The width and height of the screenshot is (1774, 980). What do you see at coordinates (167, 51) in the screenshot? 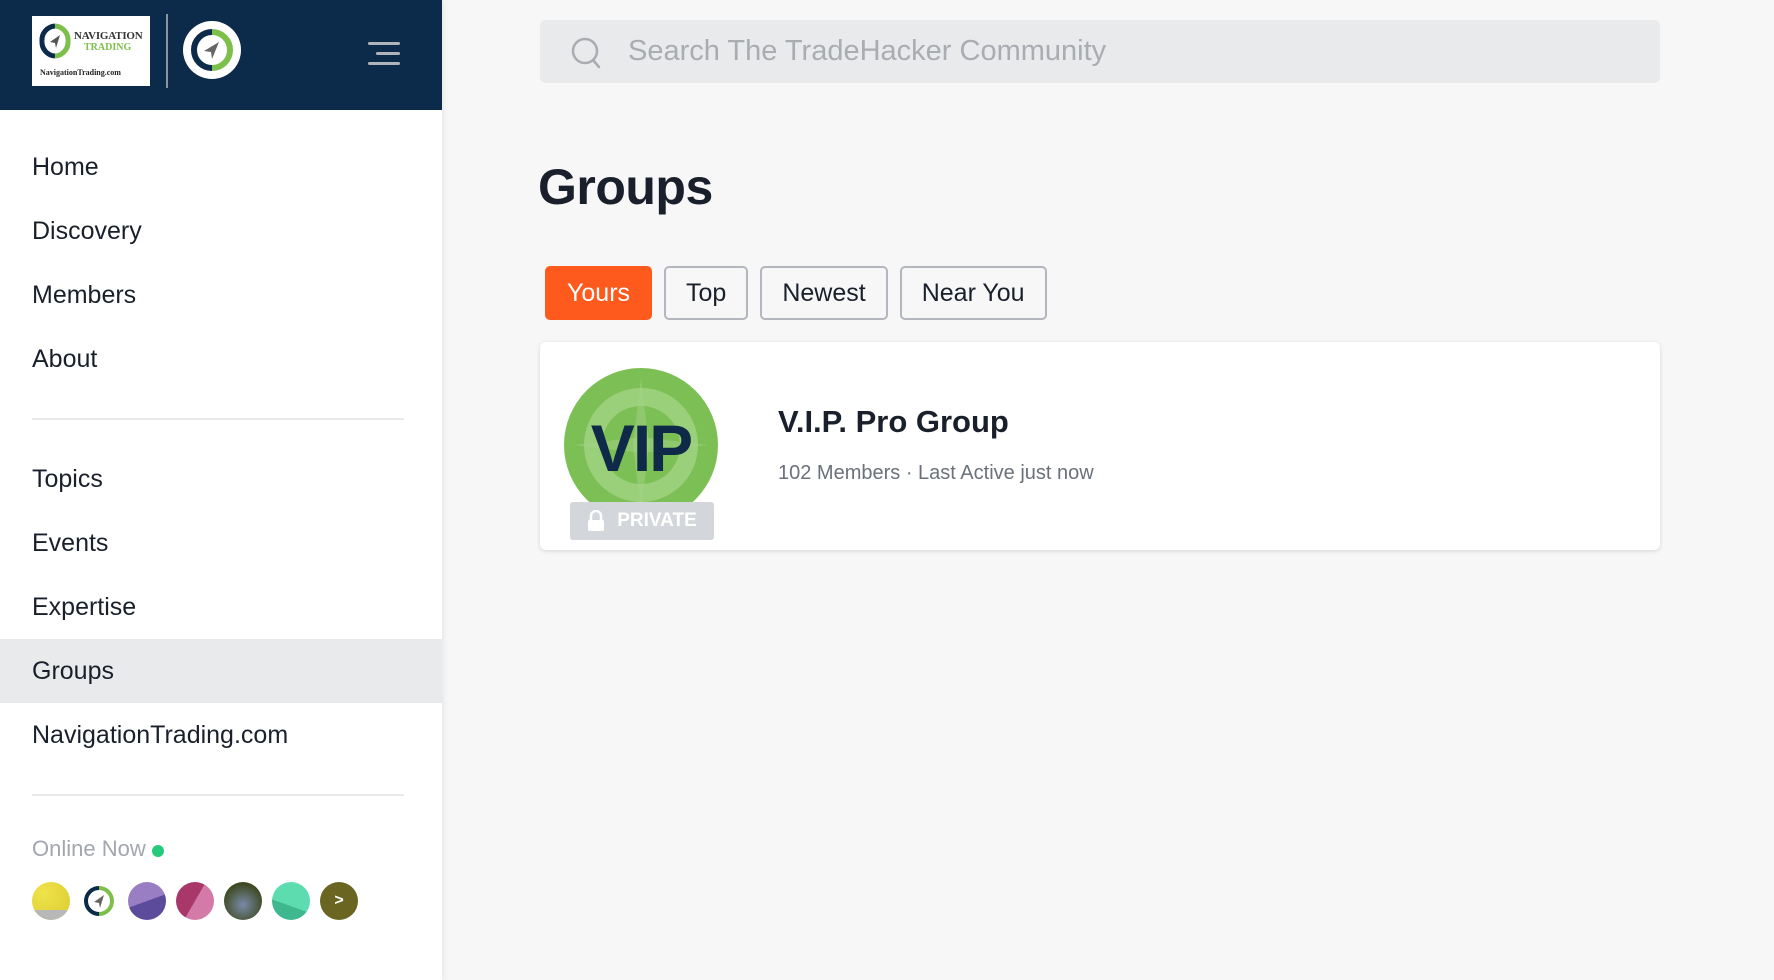
I see `header-divider` at bounding box center [167, 51].